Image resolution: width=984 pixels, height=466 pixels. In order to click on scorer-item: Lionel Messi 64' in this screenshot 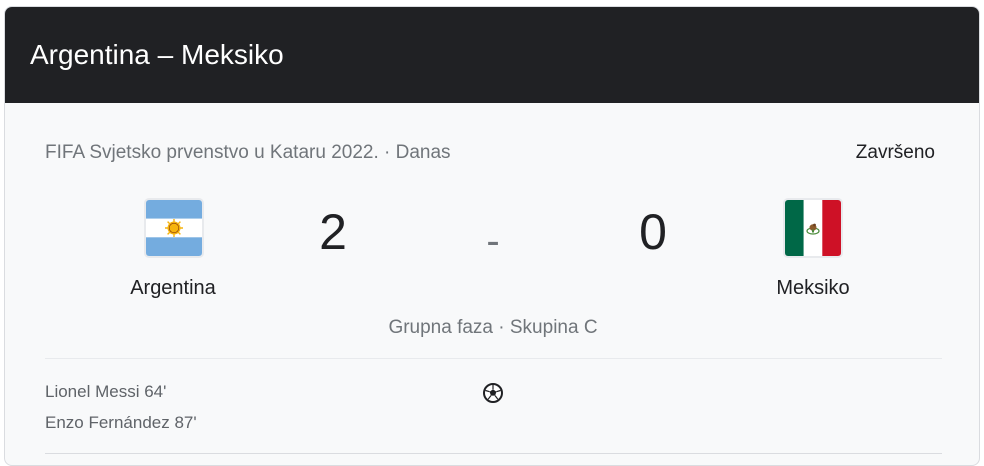, I will do `click(106, 391)`.